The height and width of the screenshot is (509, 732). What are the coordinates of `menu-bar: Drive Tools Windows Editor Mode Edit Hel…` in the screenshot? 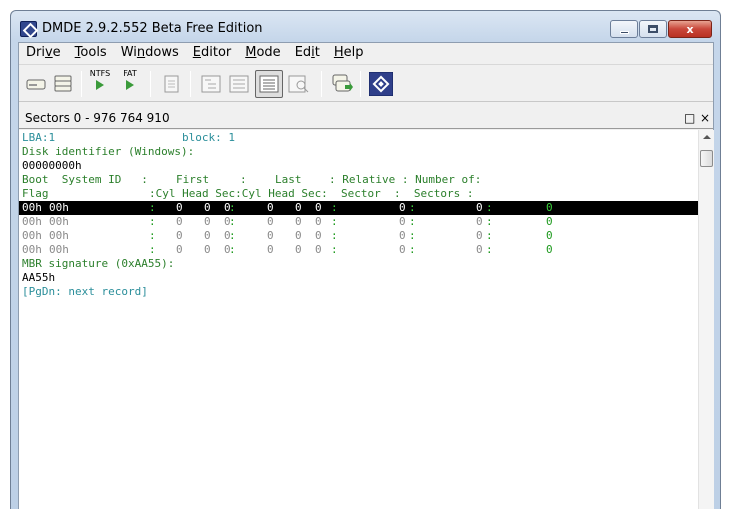 It's located at (366, 53).